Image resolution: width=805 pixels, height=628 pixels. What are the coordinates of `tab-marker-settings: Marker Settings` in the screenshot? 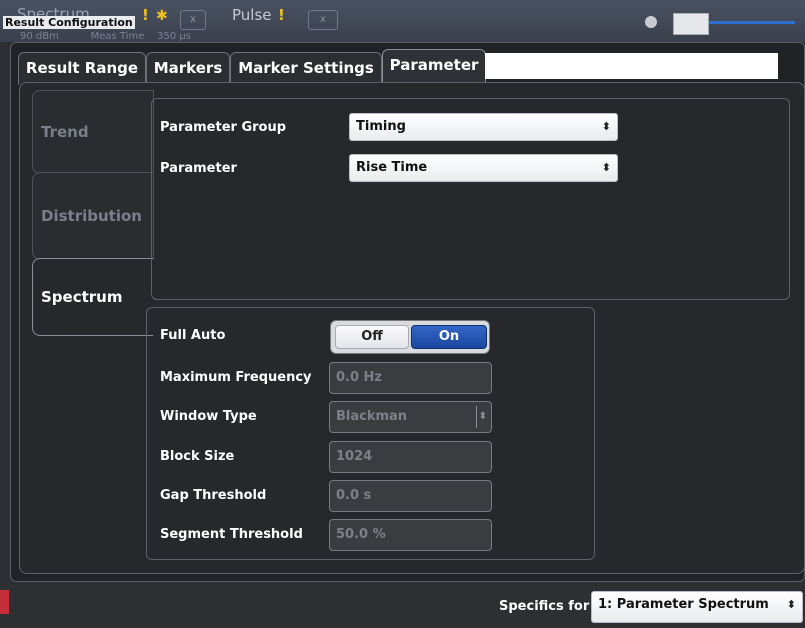 It's located at (306, 68).